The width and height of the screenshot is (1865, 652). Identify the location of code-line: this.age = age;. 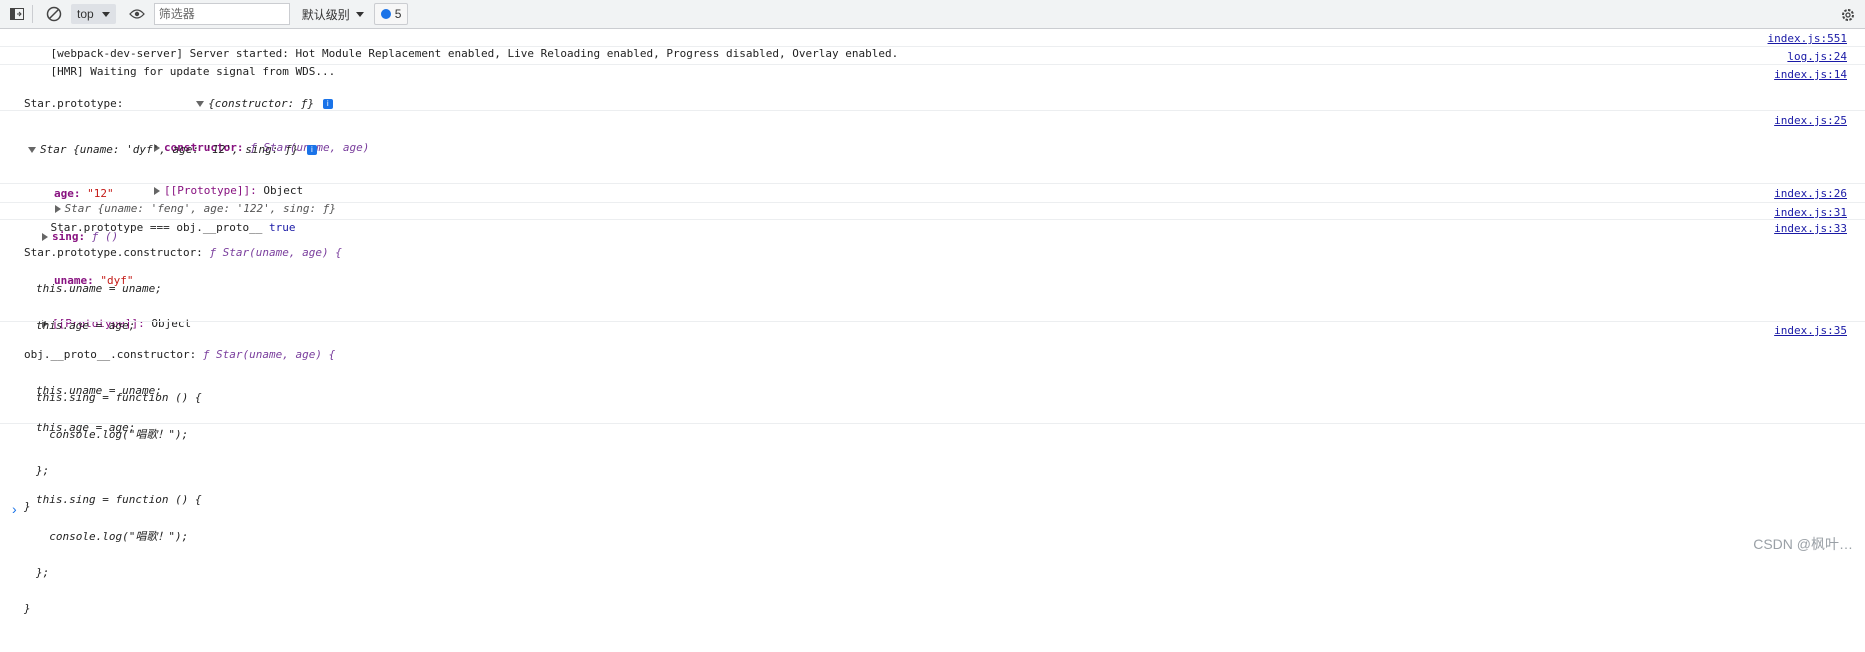
(86, 427).